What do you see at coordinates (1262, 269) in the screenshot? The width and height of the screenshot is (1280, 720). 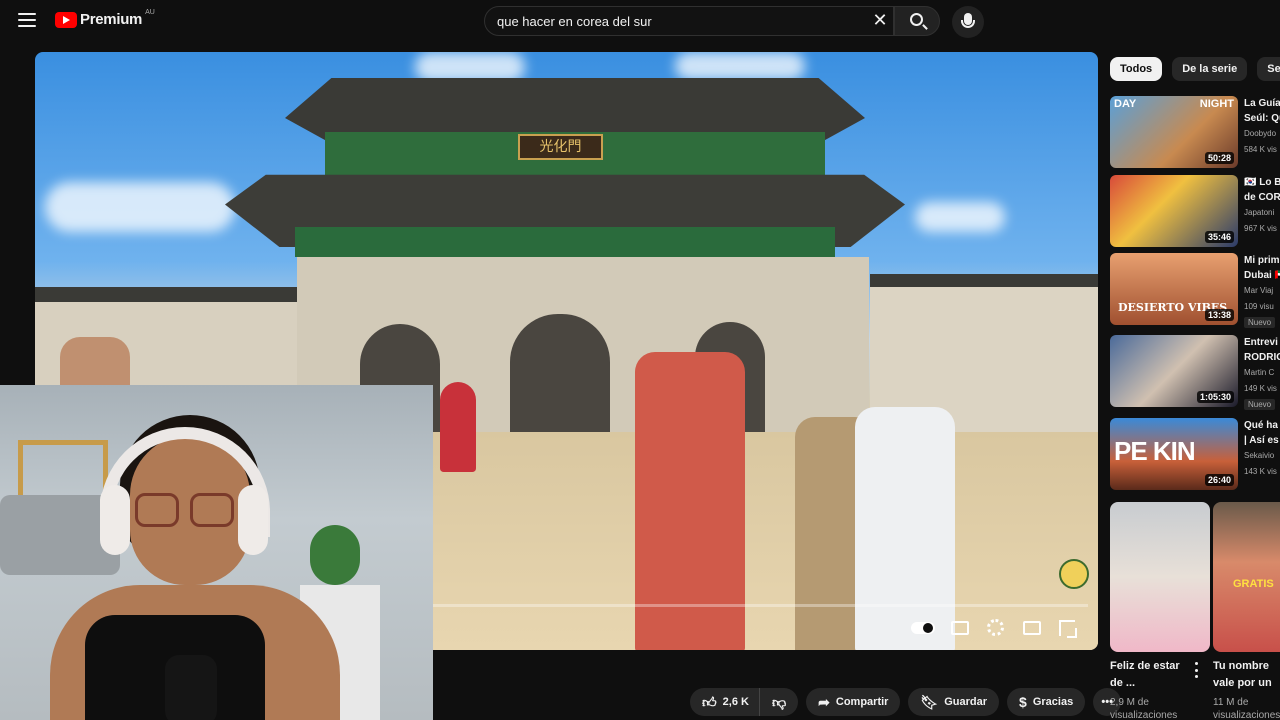 I see `video-title: Mi primDubai 🇦🇪` at bounding box center [1262, 269].